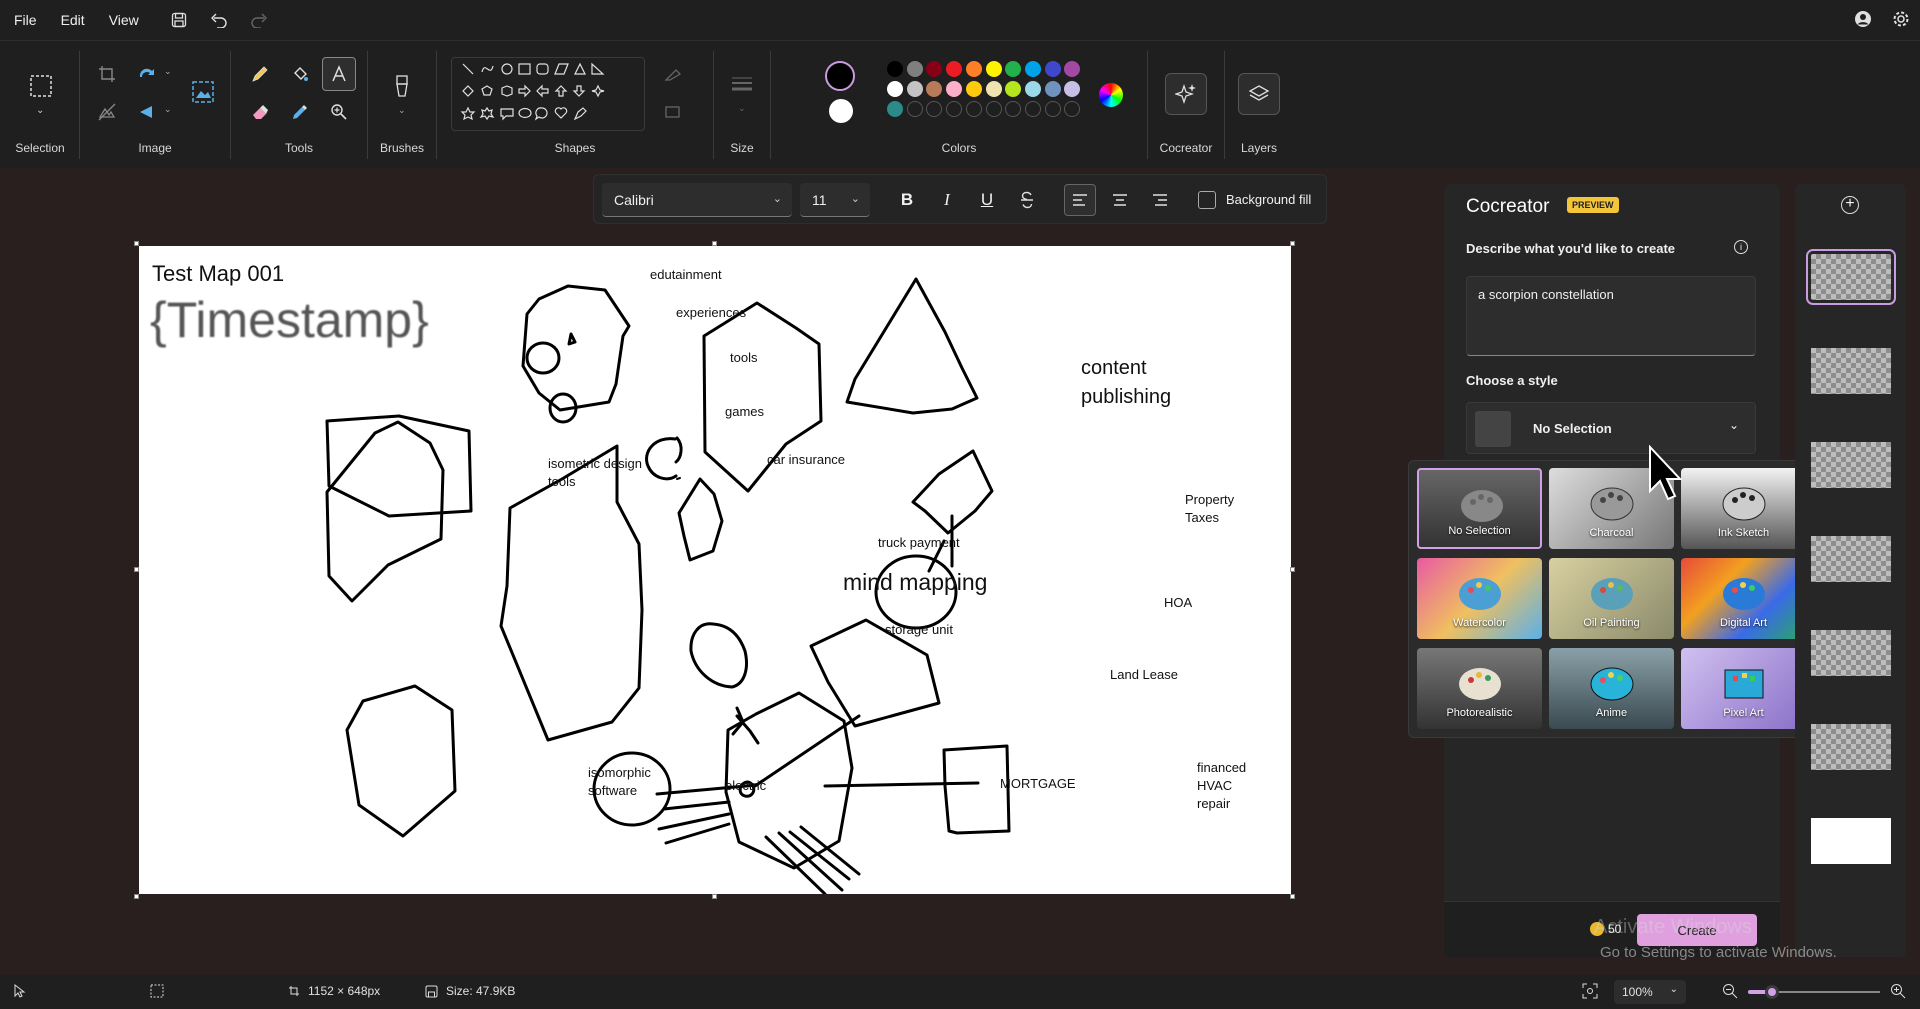  What do you see at coordinates (147, 112) in the screenshot?
I see `flip-icon` at bounding box center [147, 112].